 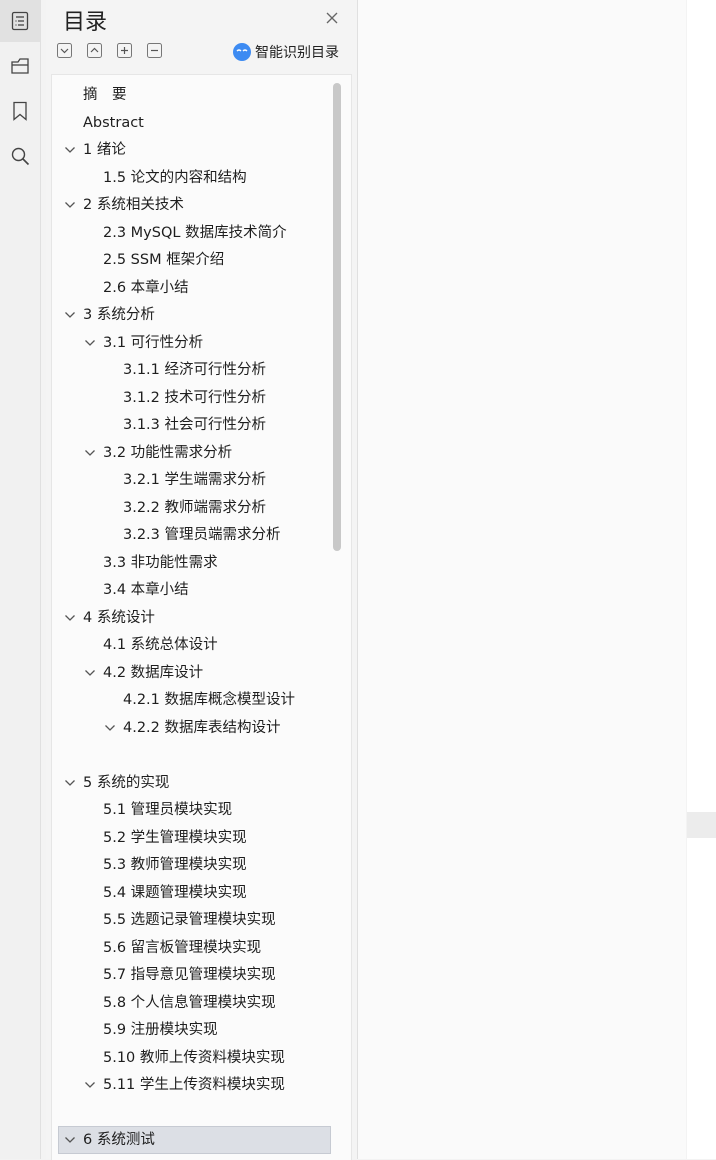 What do you see at coordinates (194, 1057) in the screenshot?
I see `toc-item-label: 5.10 教师上传资料模块实现` at bounding box center [194, 1057].